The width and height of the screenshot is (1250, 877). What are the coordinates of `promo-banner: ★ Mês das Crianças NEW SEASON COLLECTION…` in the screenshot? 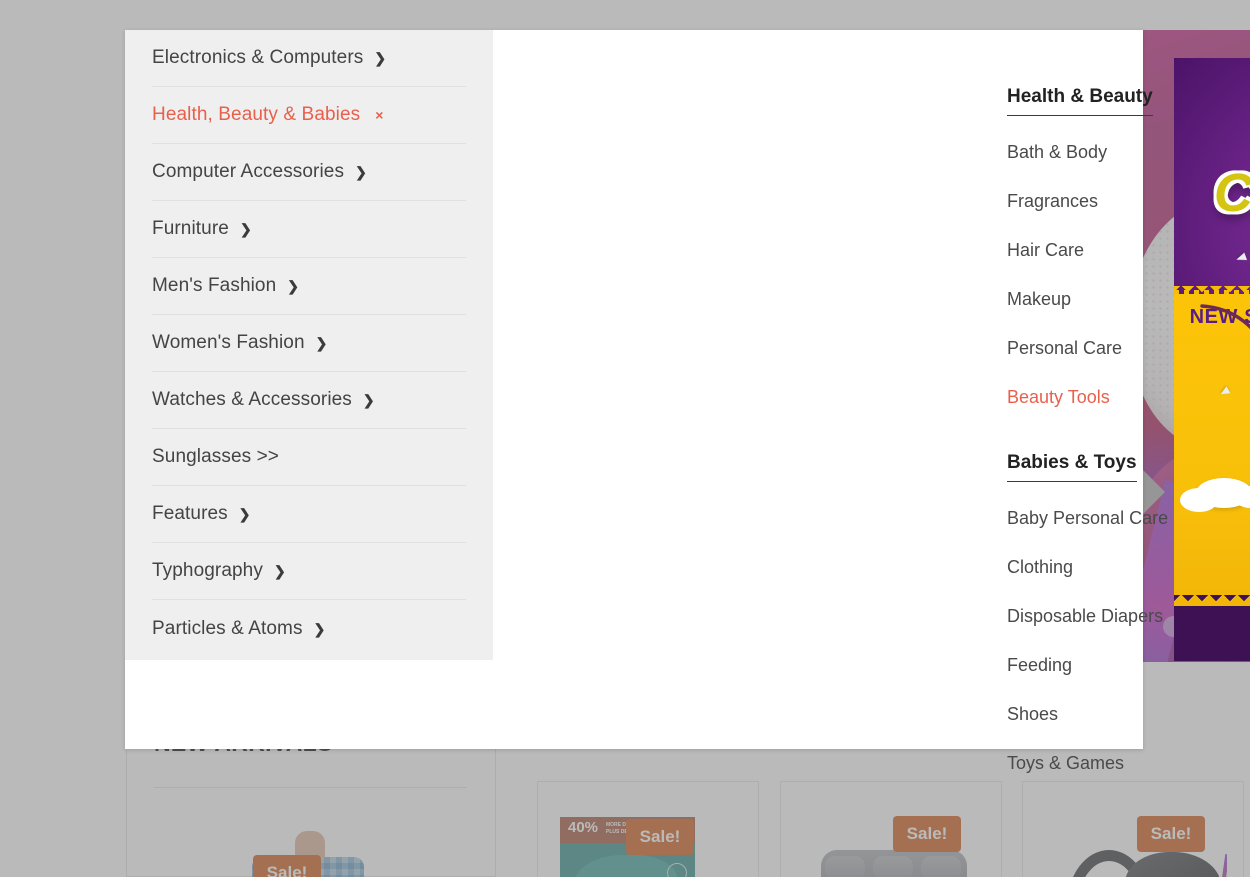 It's located at (1212, 359).